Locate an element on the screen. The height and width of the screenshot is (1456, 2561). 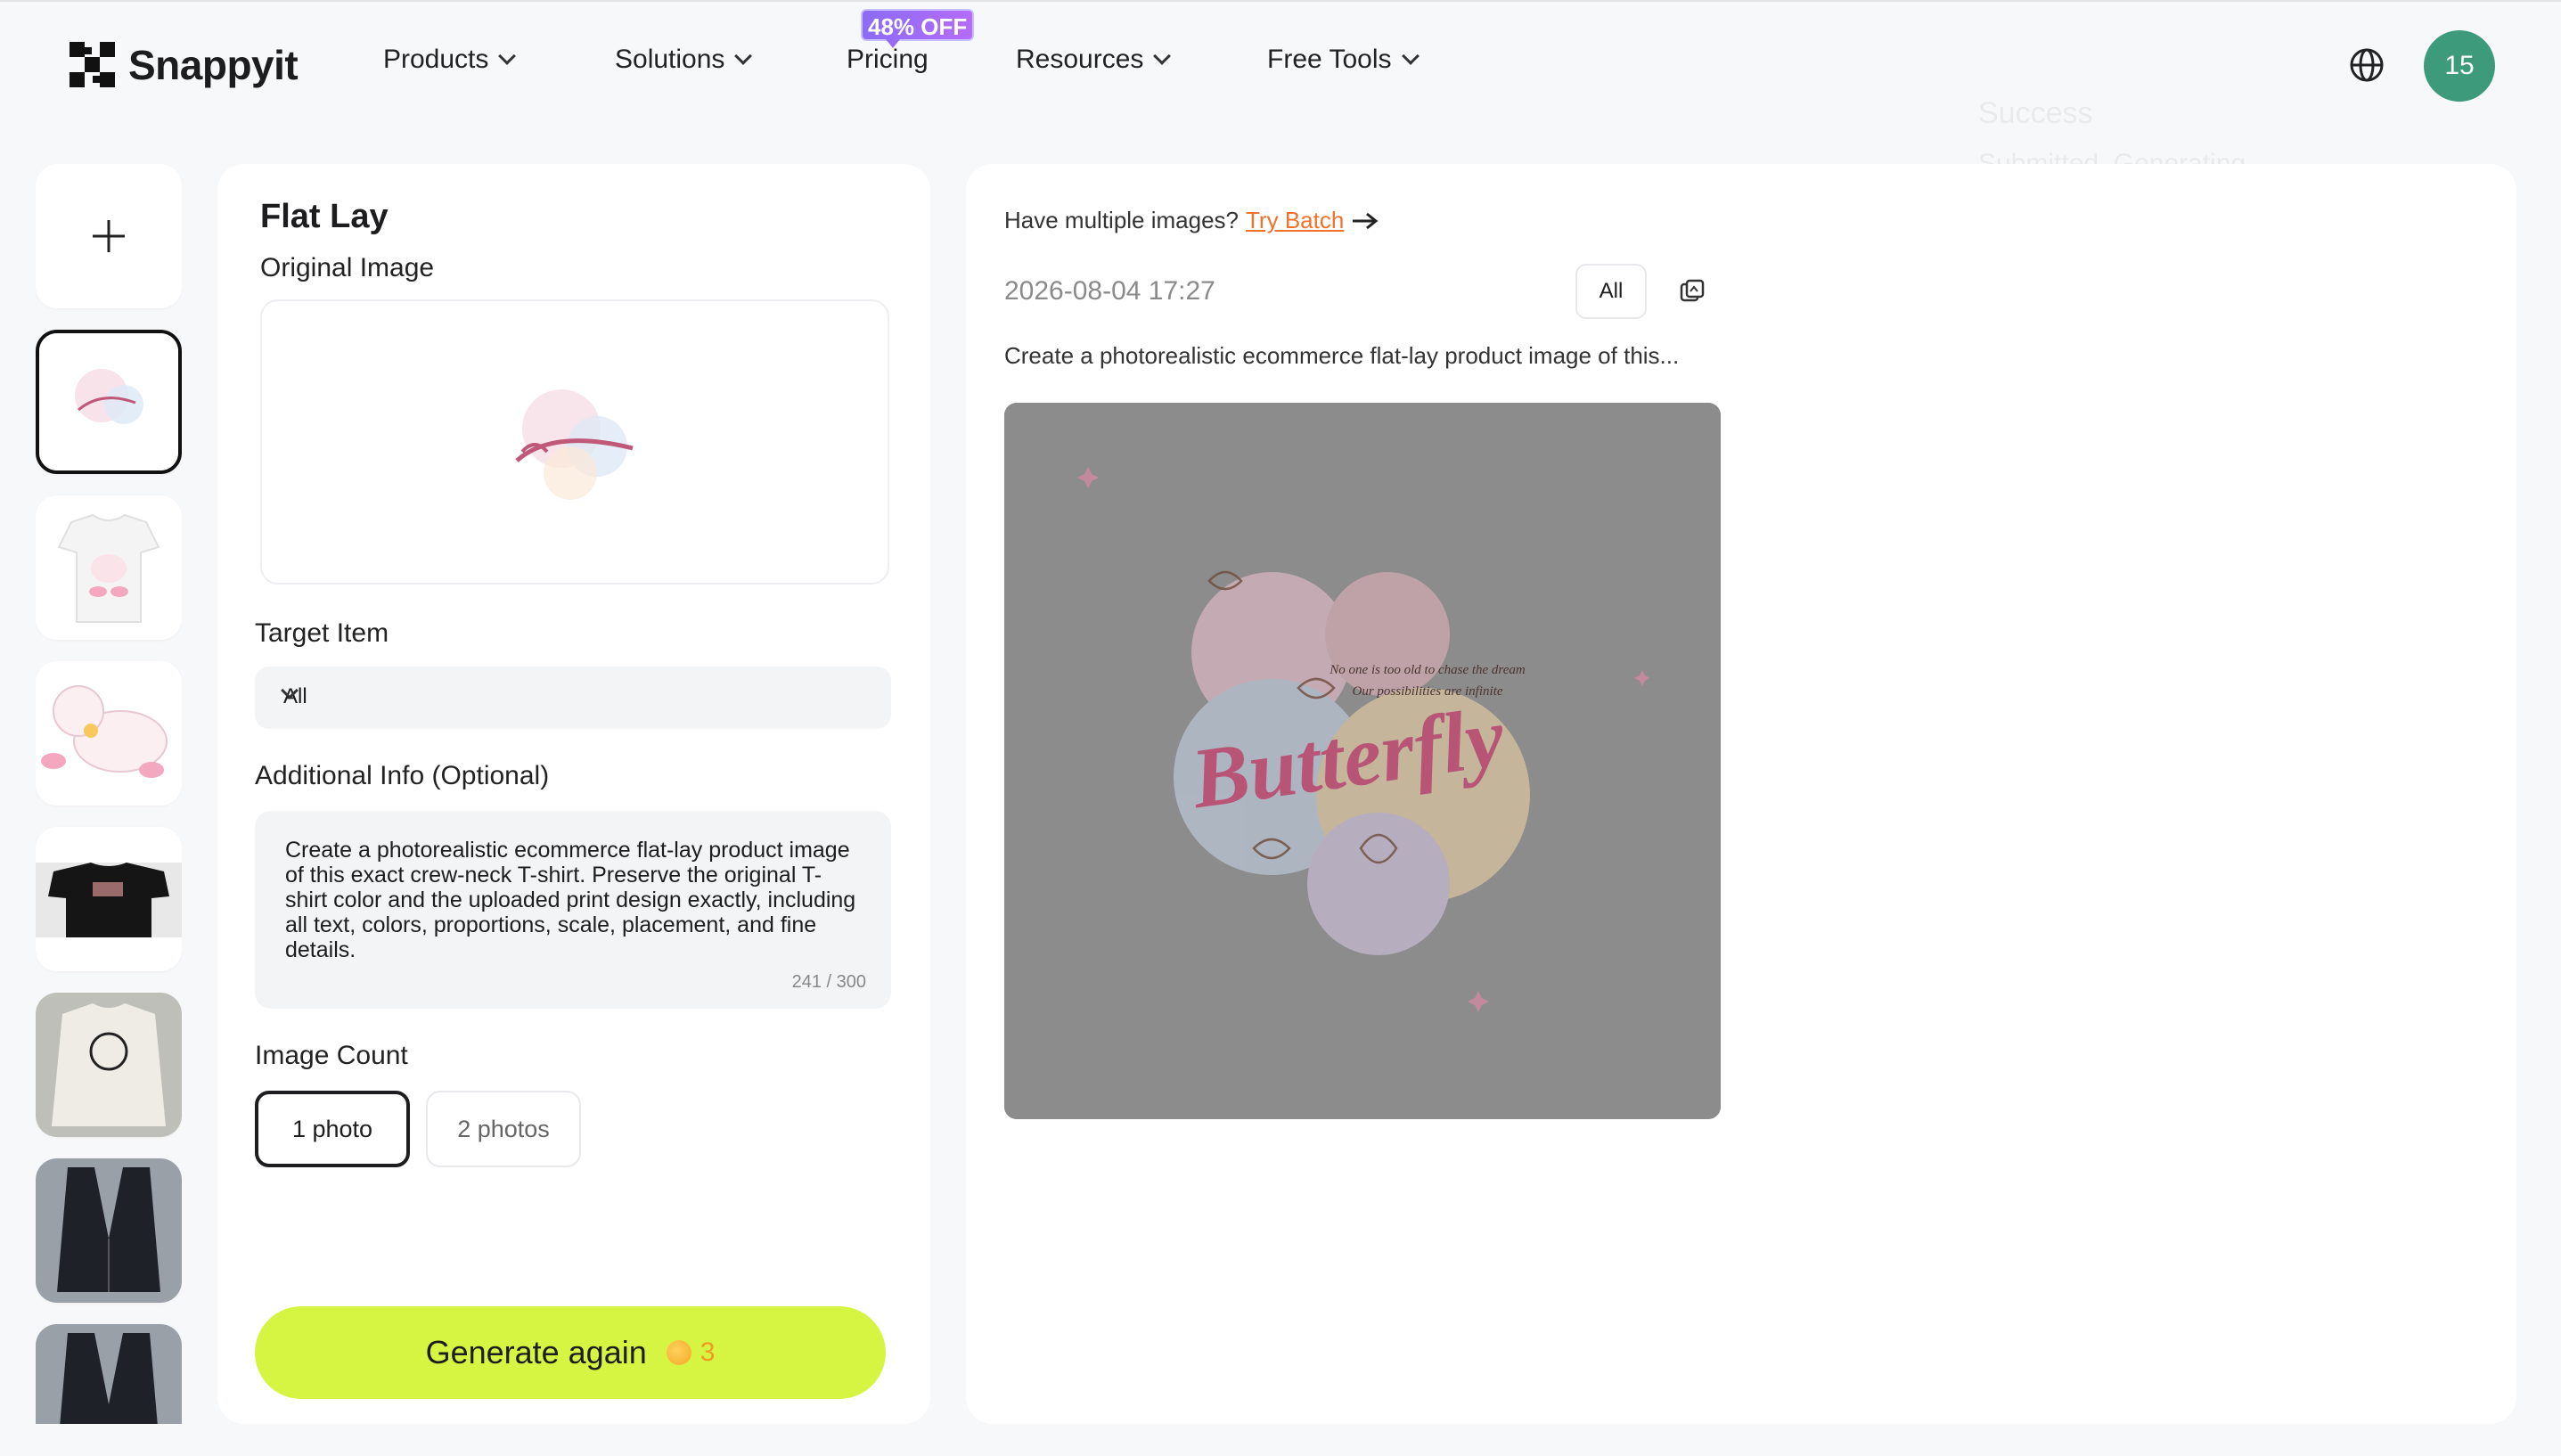
thumbnail-black-tshirt is located at coordinates (109, 899).